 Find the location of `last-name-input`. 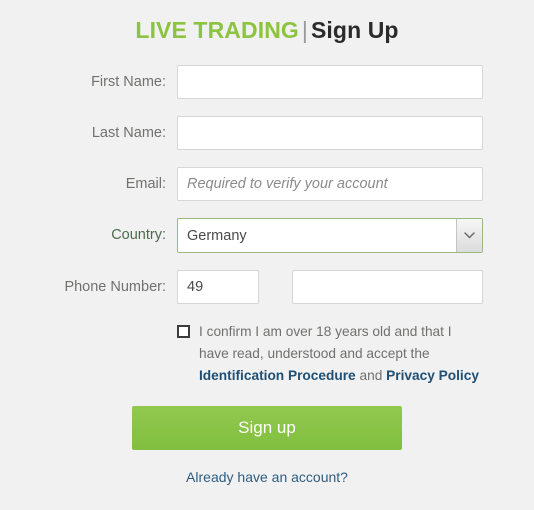

last-name-input is located at coordinates (330, 133).